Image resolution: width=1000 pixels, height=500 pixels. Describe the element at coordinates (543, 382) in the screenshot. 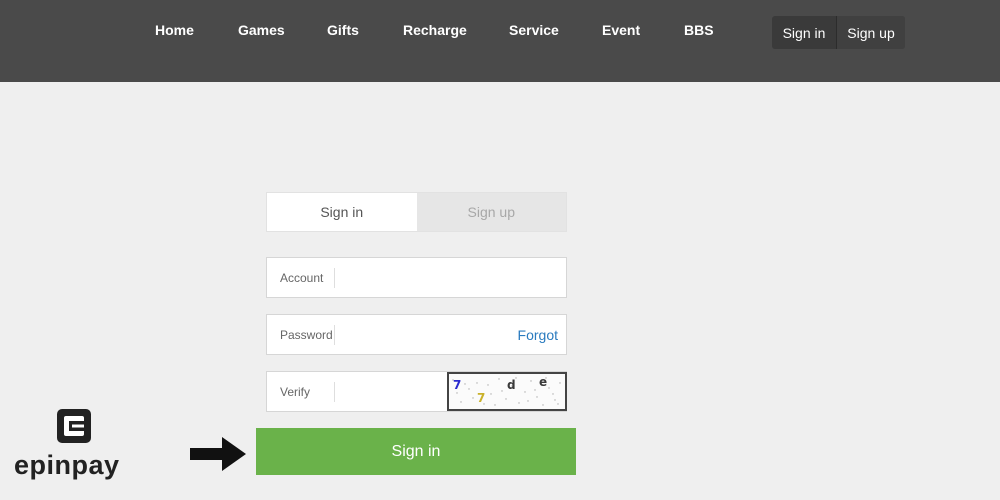

I see `captcha-char-4: e` at that location.